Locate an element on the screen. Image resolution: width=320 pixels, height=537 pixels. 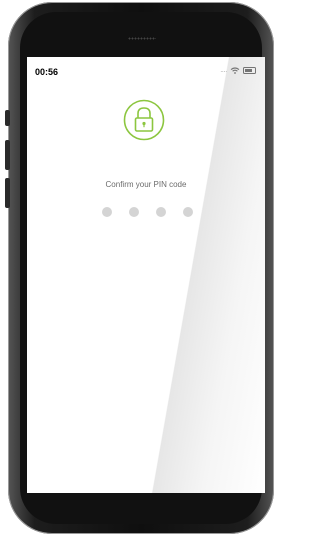
mute-switch is located at coordinates (7, 118).